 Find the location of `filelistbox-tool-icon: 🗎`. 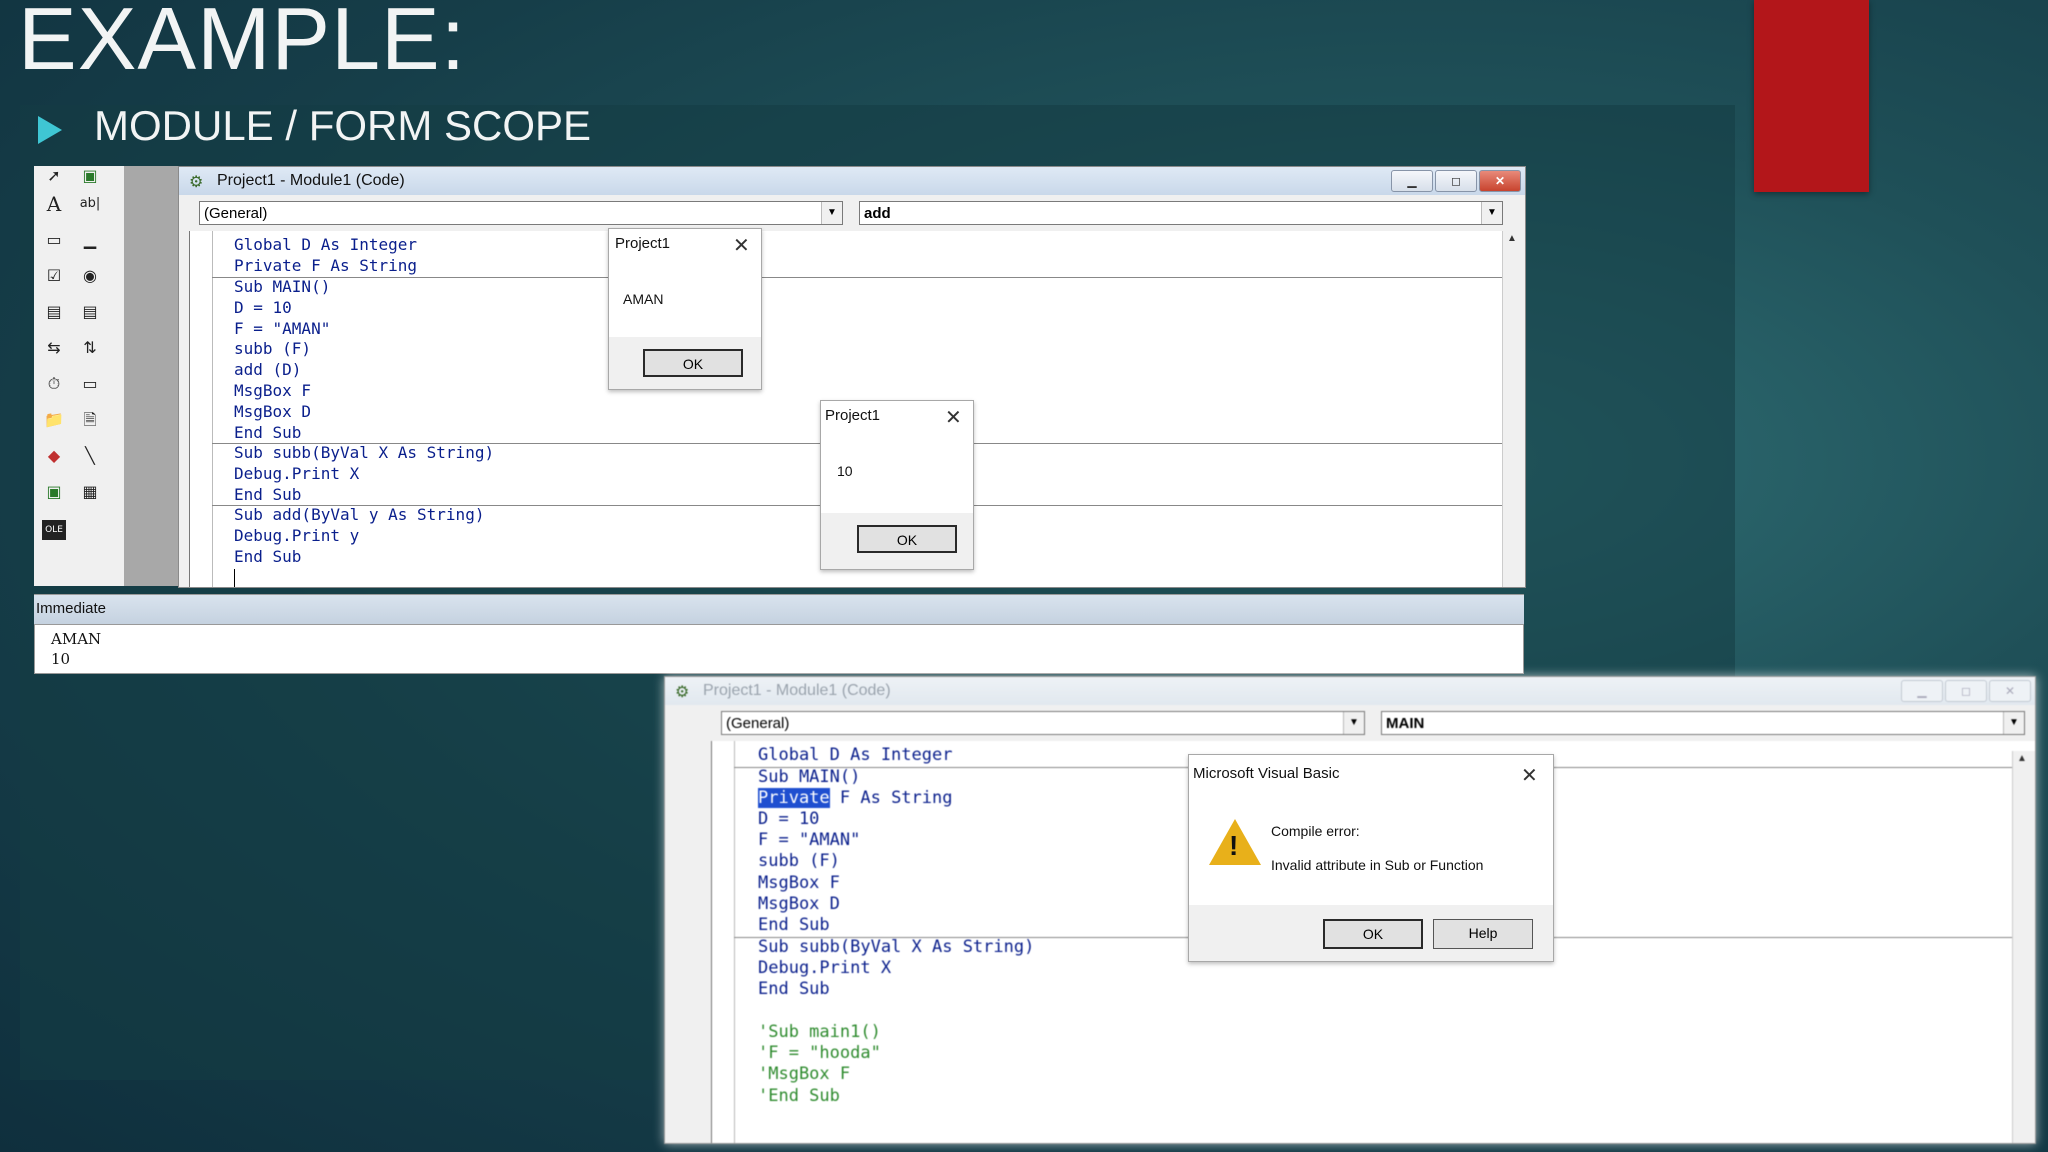

filelistbox-tool-icon: 🗎 is located at coordinates (90, 420).